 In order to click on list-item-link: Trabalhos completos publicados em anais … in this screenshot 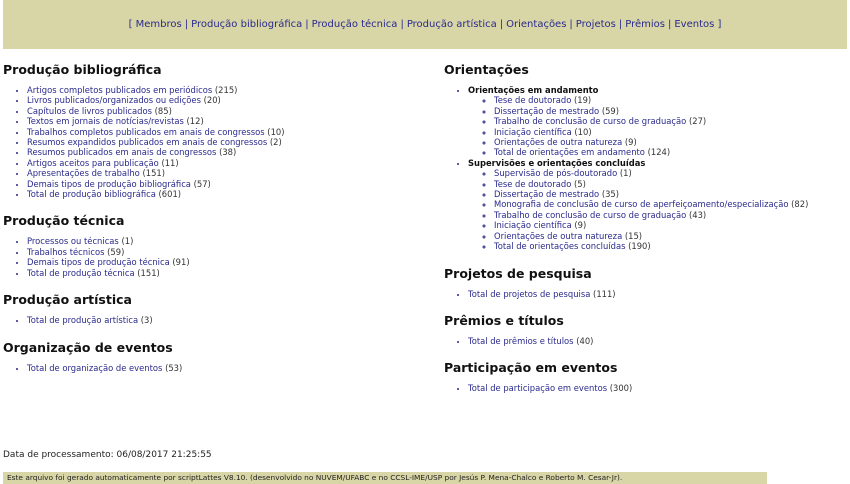, I will do `click(146, 132)`.